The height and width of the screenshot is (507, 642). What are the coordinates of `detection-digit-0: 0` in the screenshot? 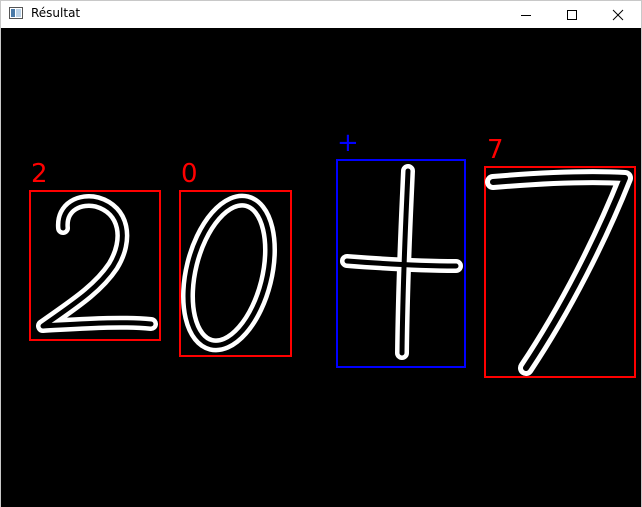 It's located at (235, 258).